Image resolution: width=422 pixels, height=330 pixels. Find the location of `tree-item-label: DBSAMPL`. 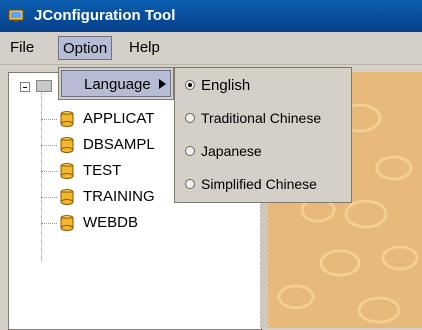

tree-item-label: DBSAMPL is located at coordinates (119, 144).